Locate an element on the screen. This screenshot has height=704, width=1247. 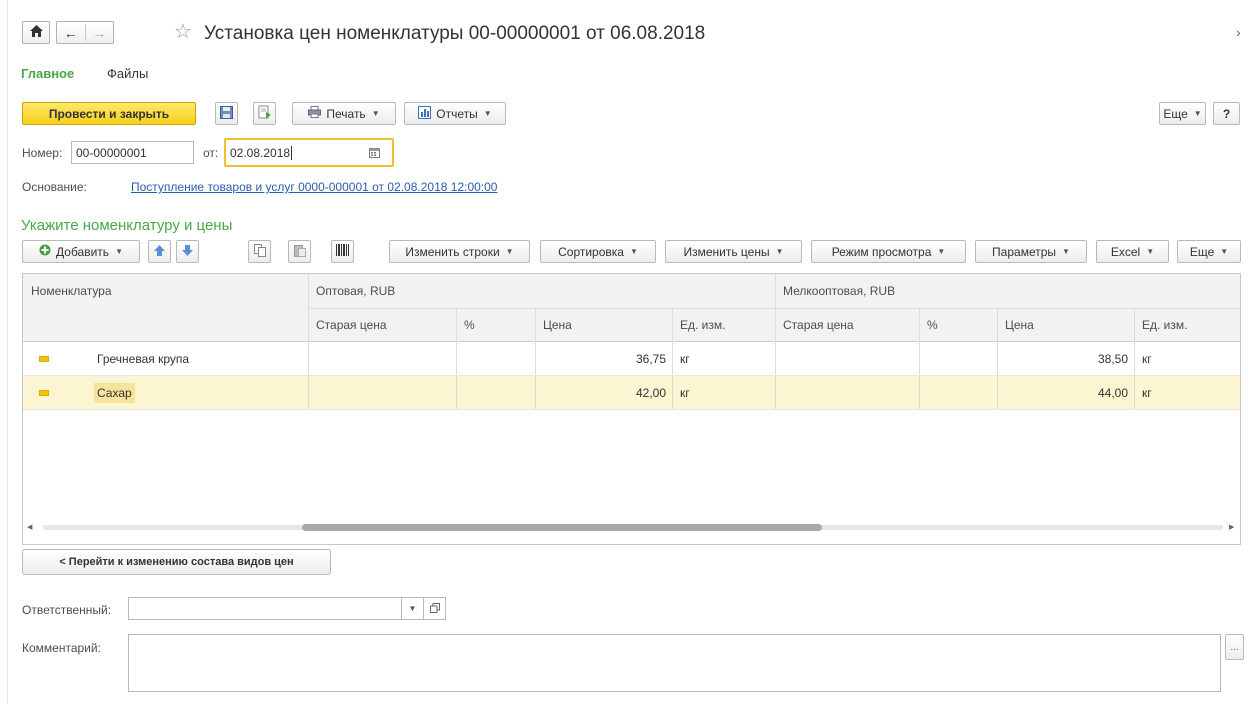
sort-button: Сортировка ▼ is located at coordinates (598, 251).